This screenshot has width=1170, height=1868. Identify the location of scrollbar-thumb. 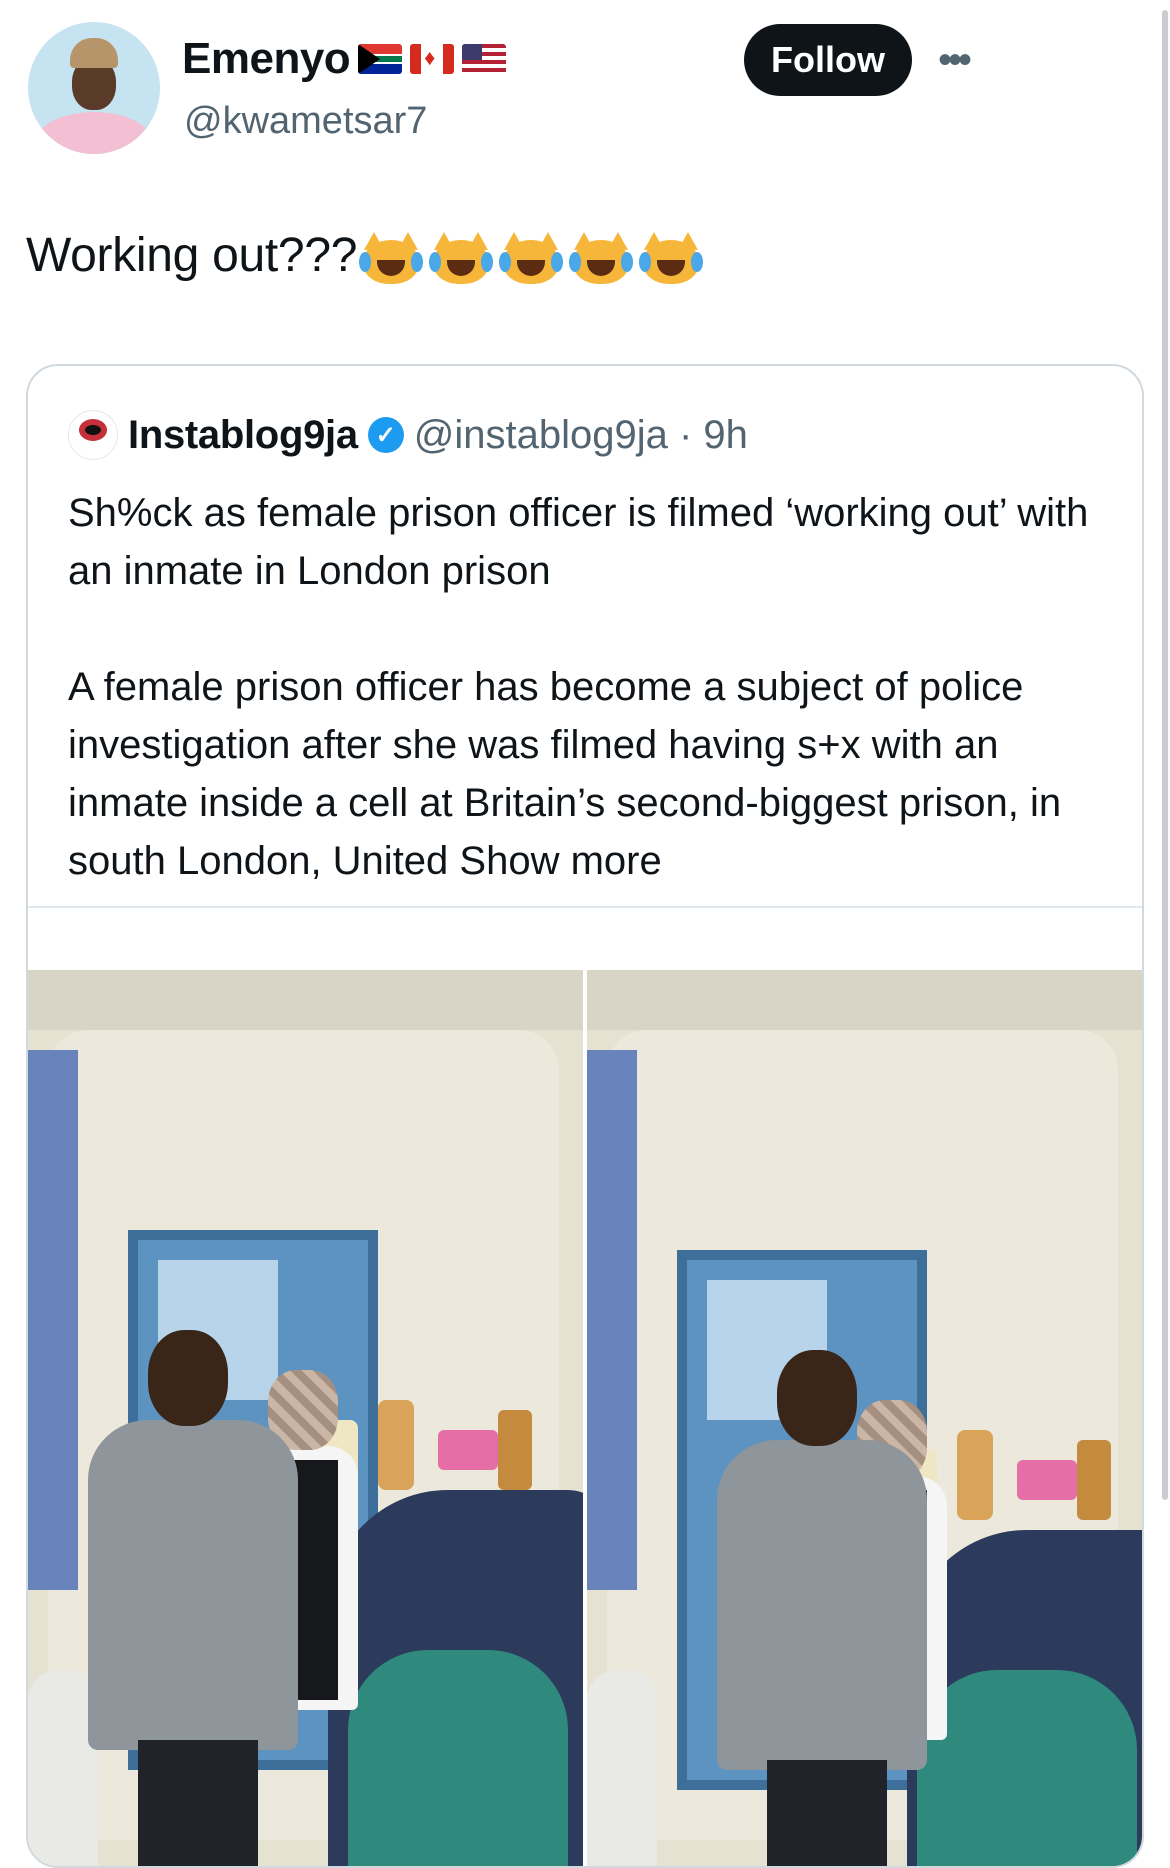
(1165, 755).